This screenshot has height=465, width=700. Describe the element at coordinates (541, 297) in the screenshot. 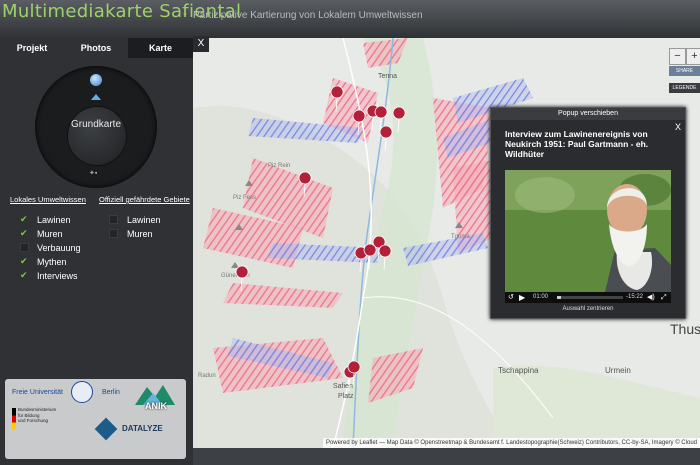

I see `time-current: 01:00` at that location.